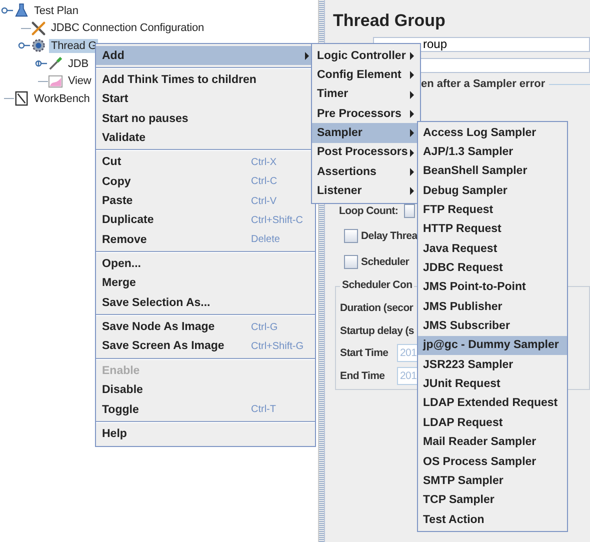  I want to click on menu-item: JUnit Request, so click(492, 384).